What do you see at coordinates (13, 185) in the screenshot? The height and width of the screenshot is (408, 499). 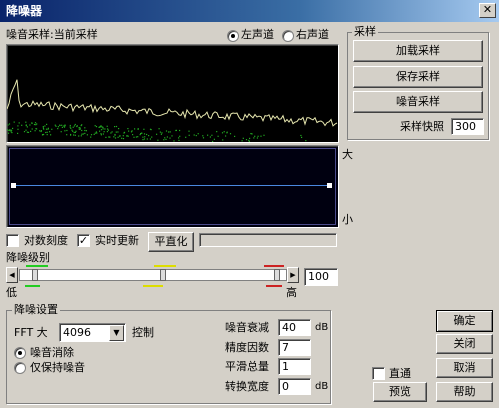 I see `curve-handle-left` at bounding box center [13, 185].